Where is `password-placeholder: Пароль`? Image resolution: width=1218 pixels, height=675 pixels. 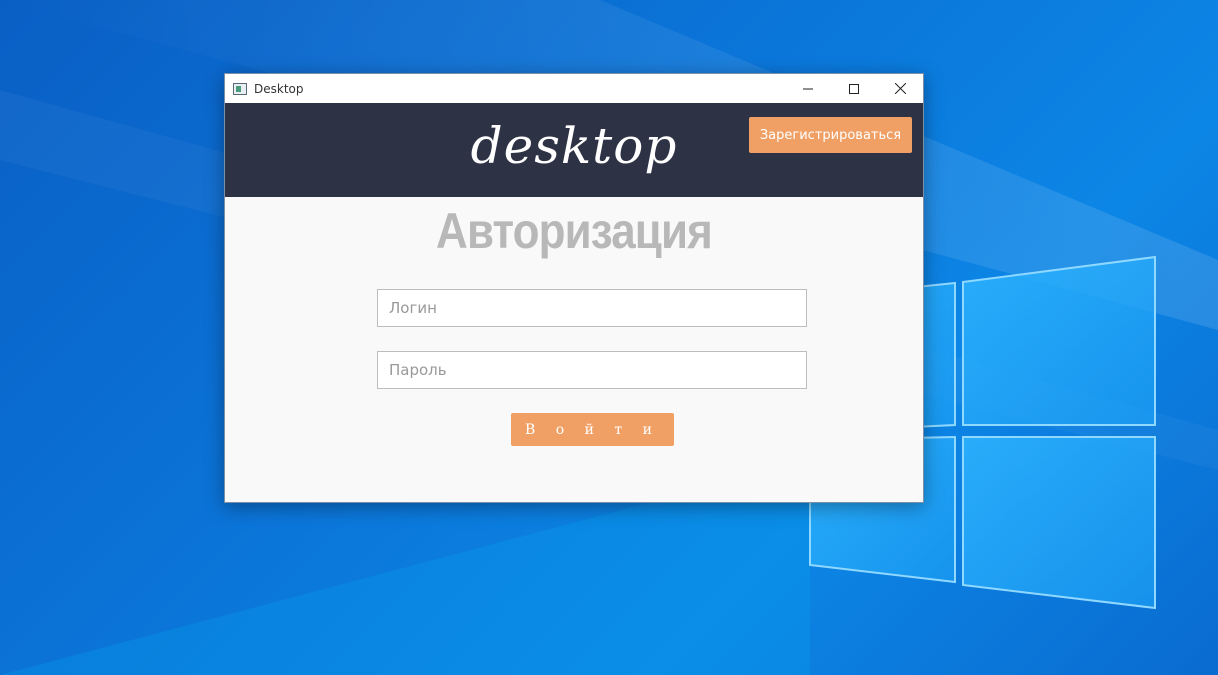 password-placeholder: Пароль is located at coordinates (418, 370).